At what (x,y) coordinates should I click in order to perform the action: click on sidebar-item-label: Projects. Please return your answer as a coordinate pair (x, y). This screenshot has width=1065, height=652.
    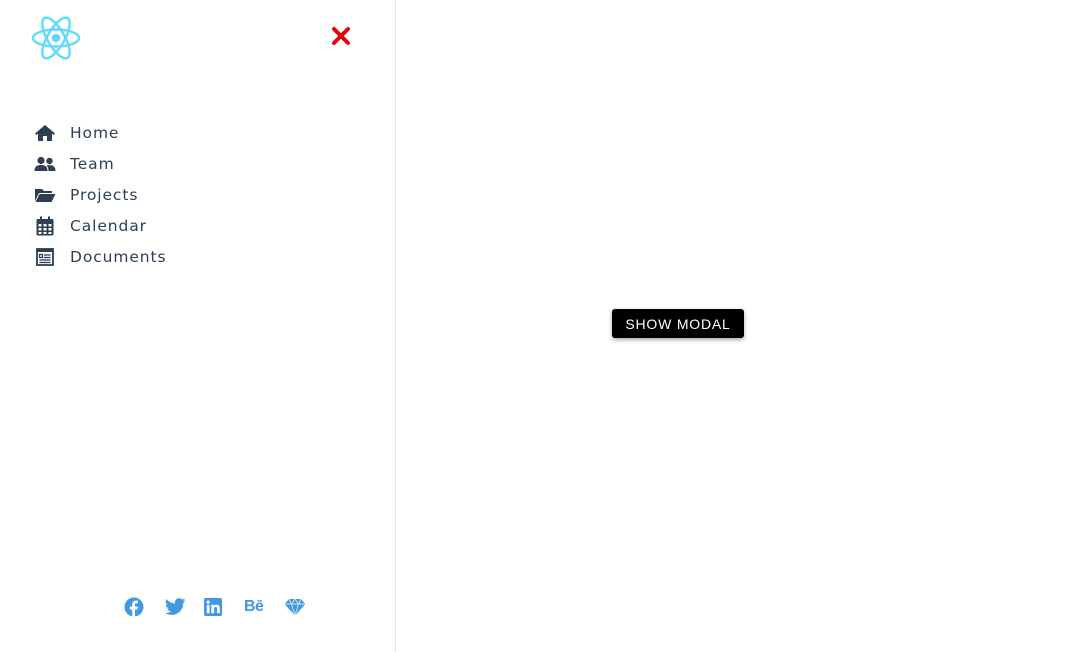
    Looking at the image, I should click on (104, 194).